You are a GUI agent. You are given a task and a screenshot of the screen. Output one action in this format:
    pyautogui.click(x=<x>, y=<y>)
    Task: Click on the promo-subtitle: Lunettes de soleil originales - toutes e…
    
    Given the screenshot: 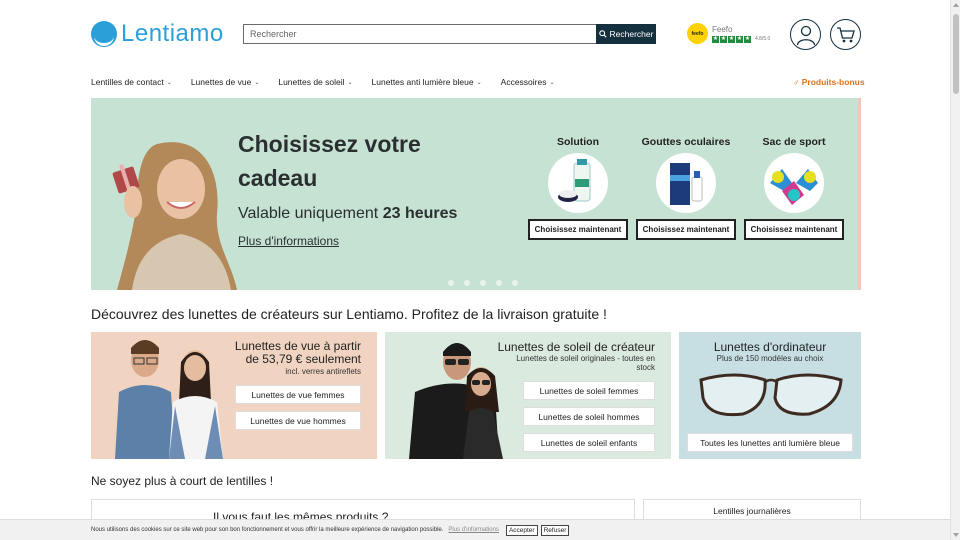 What is the action you would take?
    pyautogui.click(x=585, y=363)
    